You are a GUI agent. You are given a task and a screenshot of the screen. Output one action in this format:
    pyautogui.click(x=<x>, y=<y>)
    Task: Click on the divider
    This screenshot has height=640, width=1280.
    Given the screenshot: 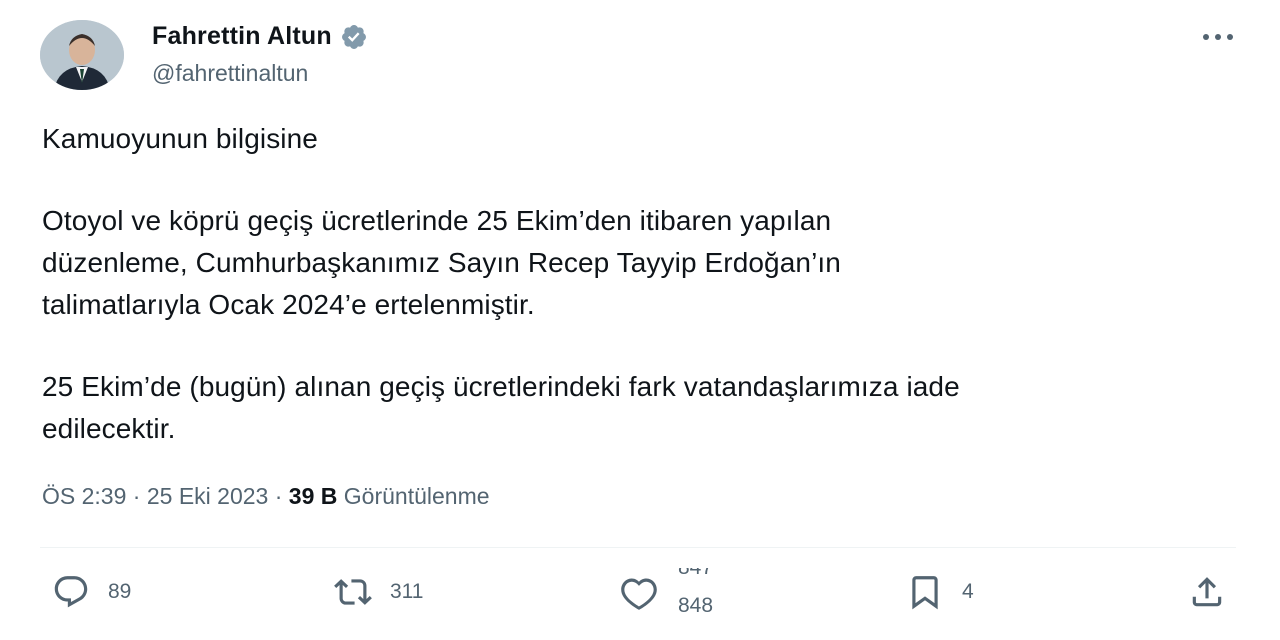 What is the action you would take?
    pyautogui.click(x=638, y=547)
    